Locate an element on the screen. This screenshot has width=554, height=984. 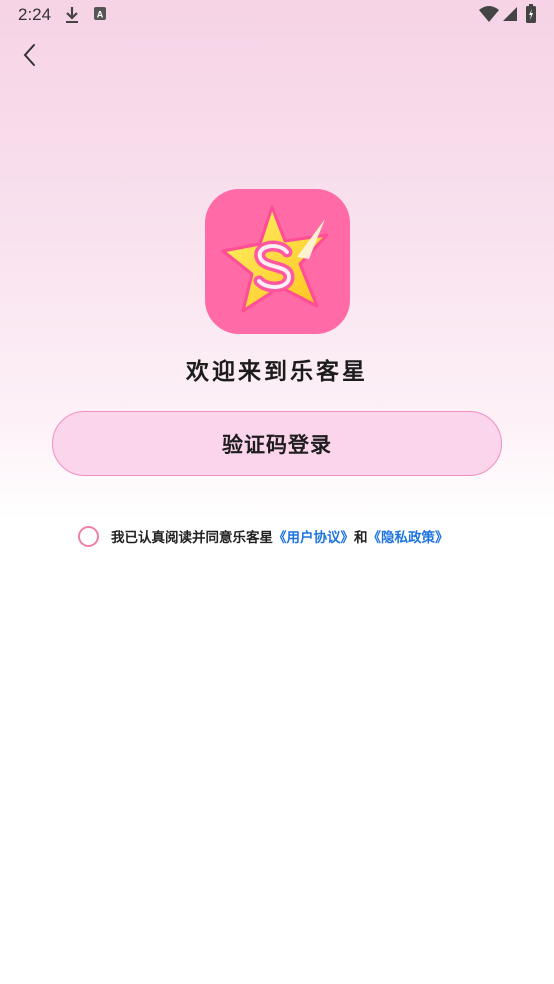
sms-code-login-button: 验证码登录 is located at coordinates (277, 443).